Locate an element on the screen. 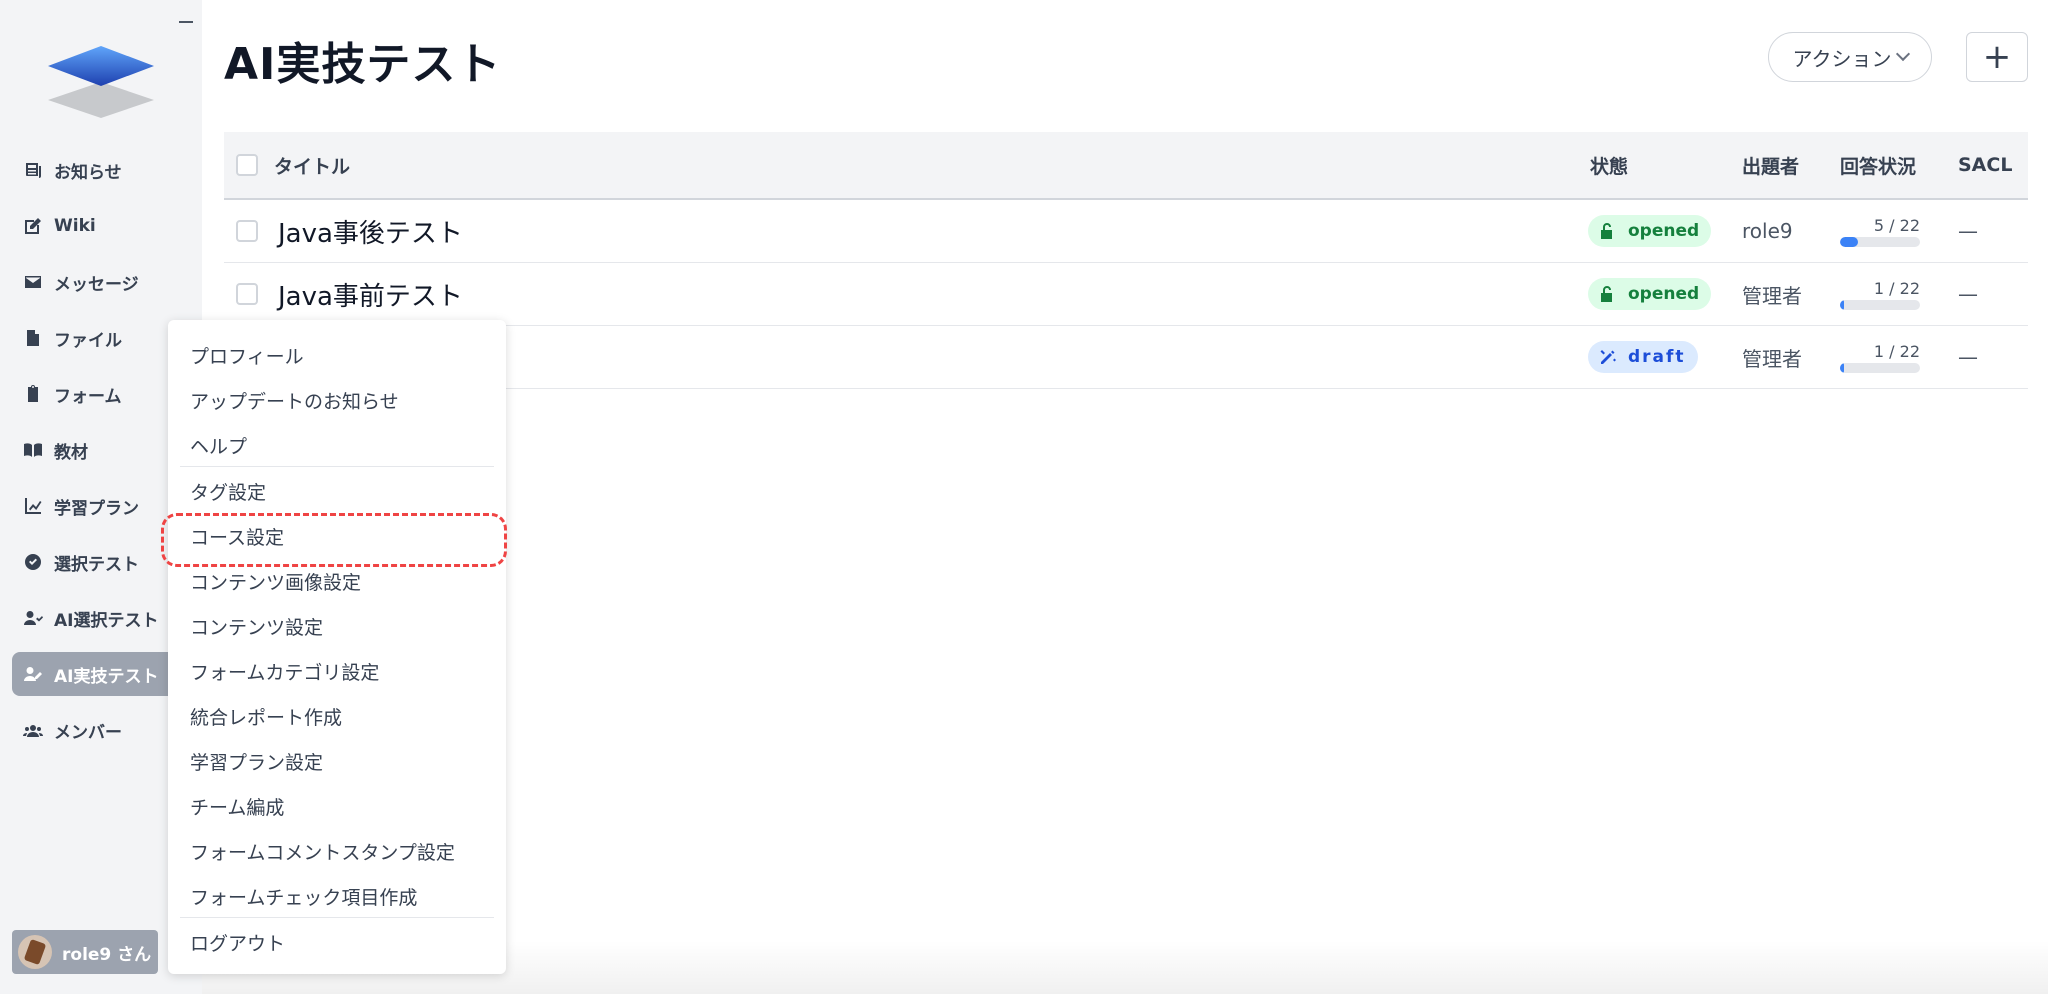 Image resolution: width=2048 pixels, height=994 pixels. user-menu-button: role9 さん is located at coordinates (85, 952).